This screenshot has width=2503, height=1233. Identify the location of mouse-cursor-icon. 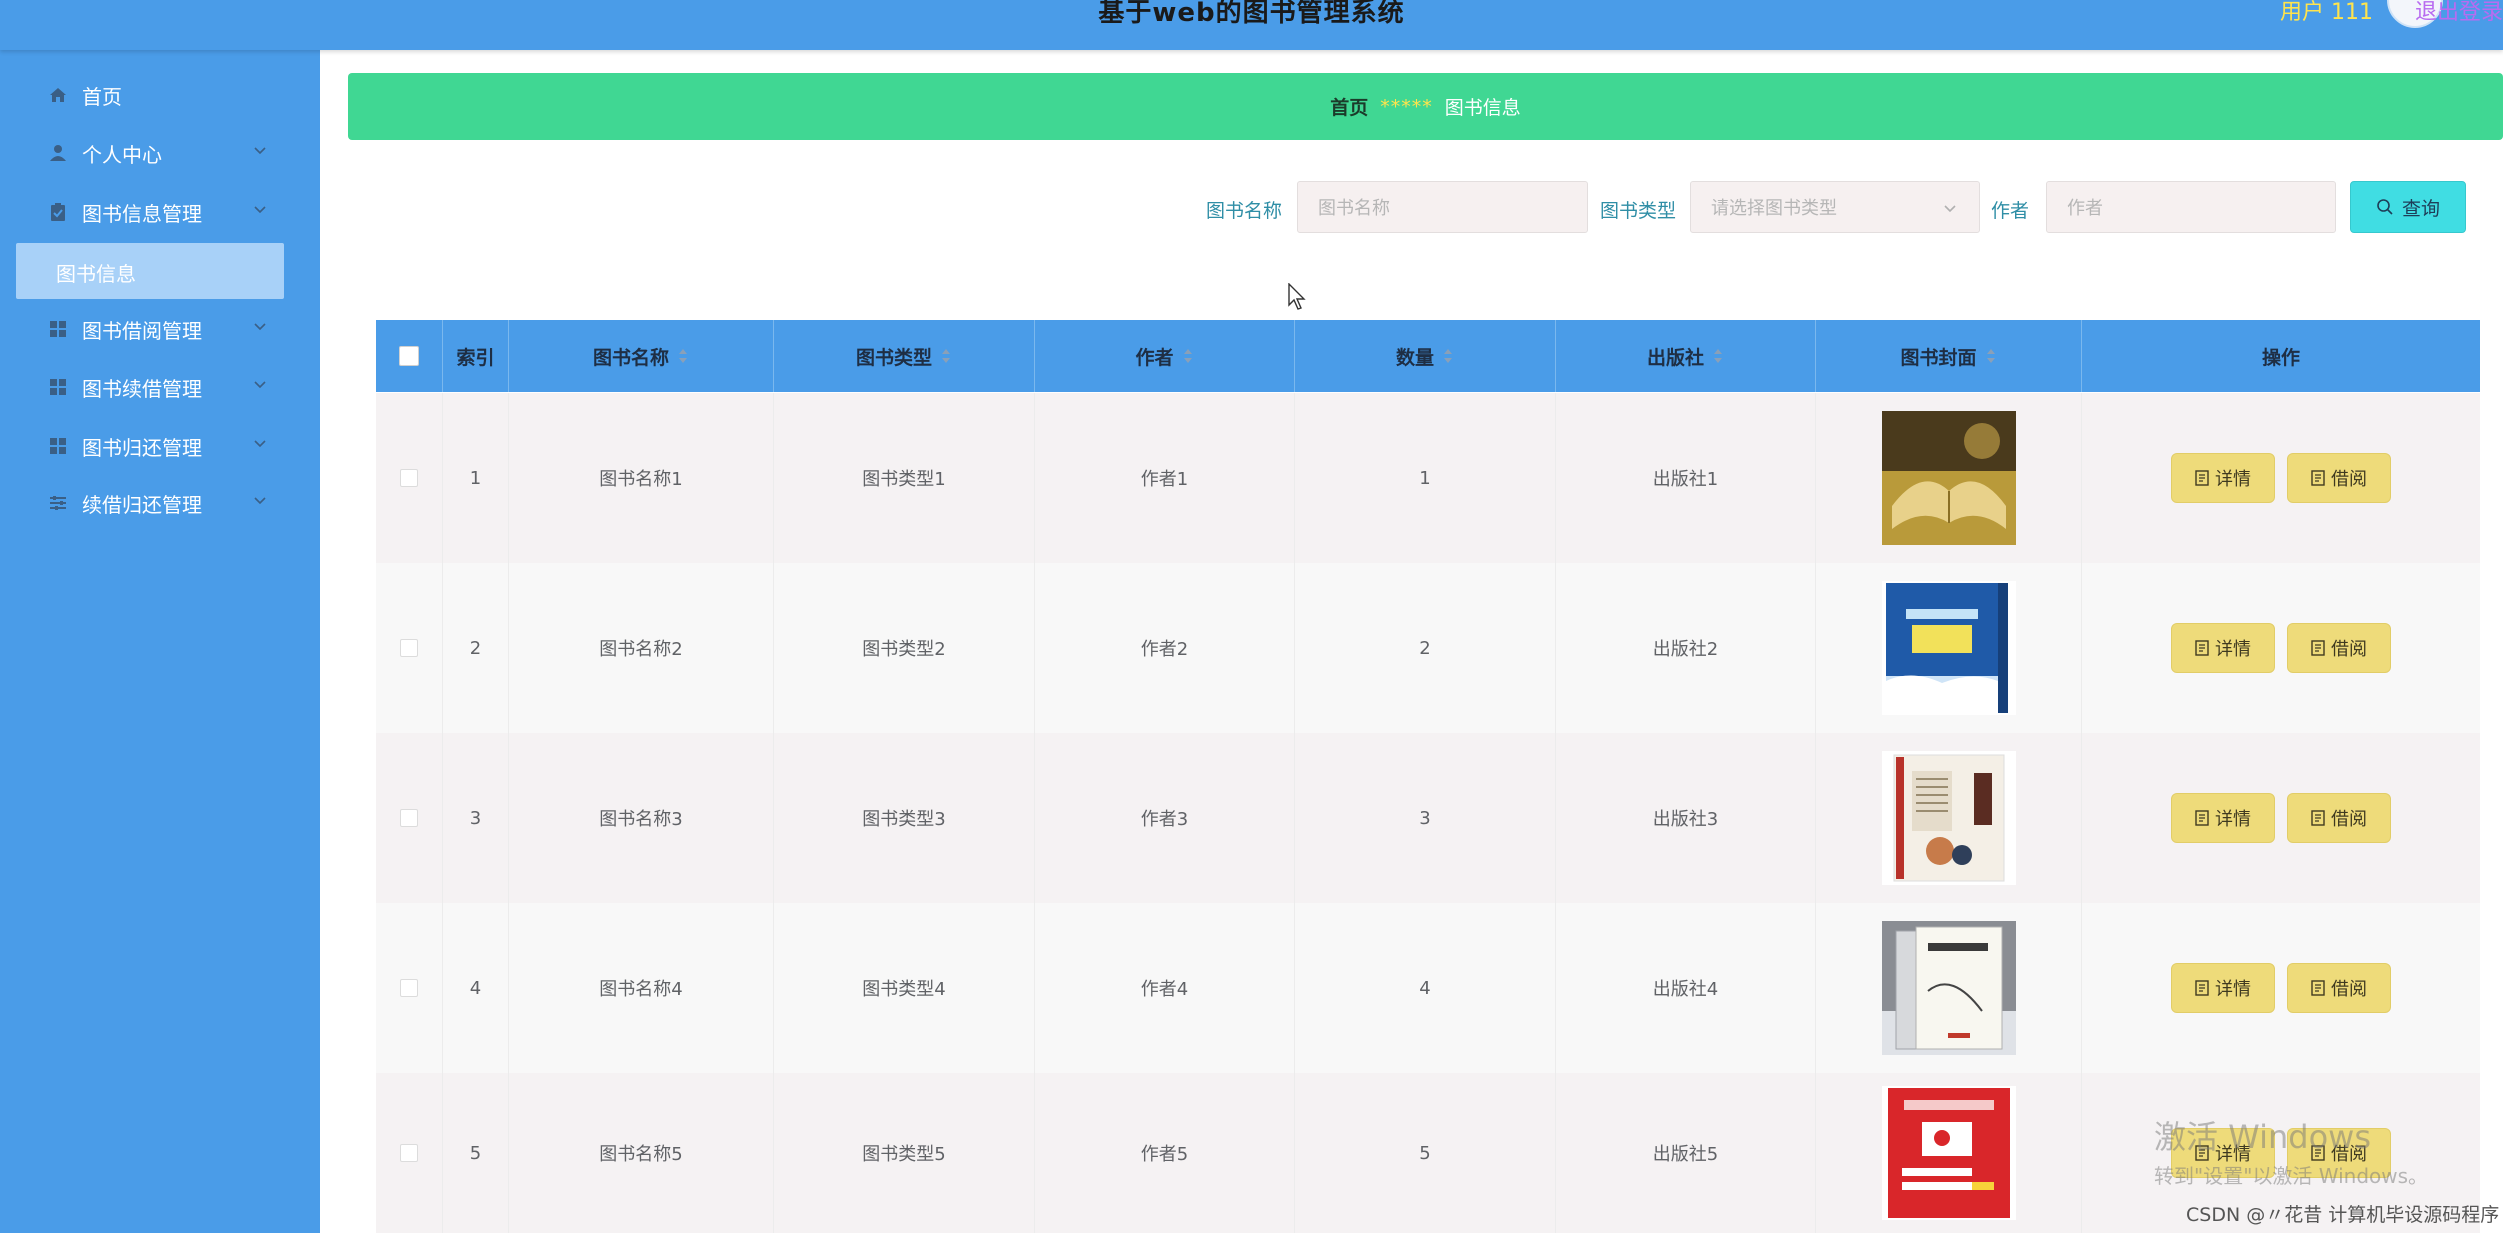
(1297, 296).